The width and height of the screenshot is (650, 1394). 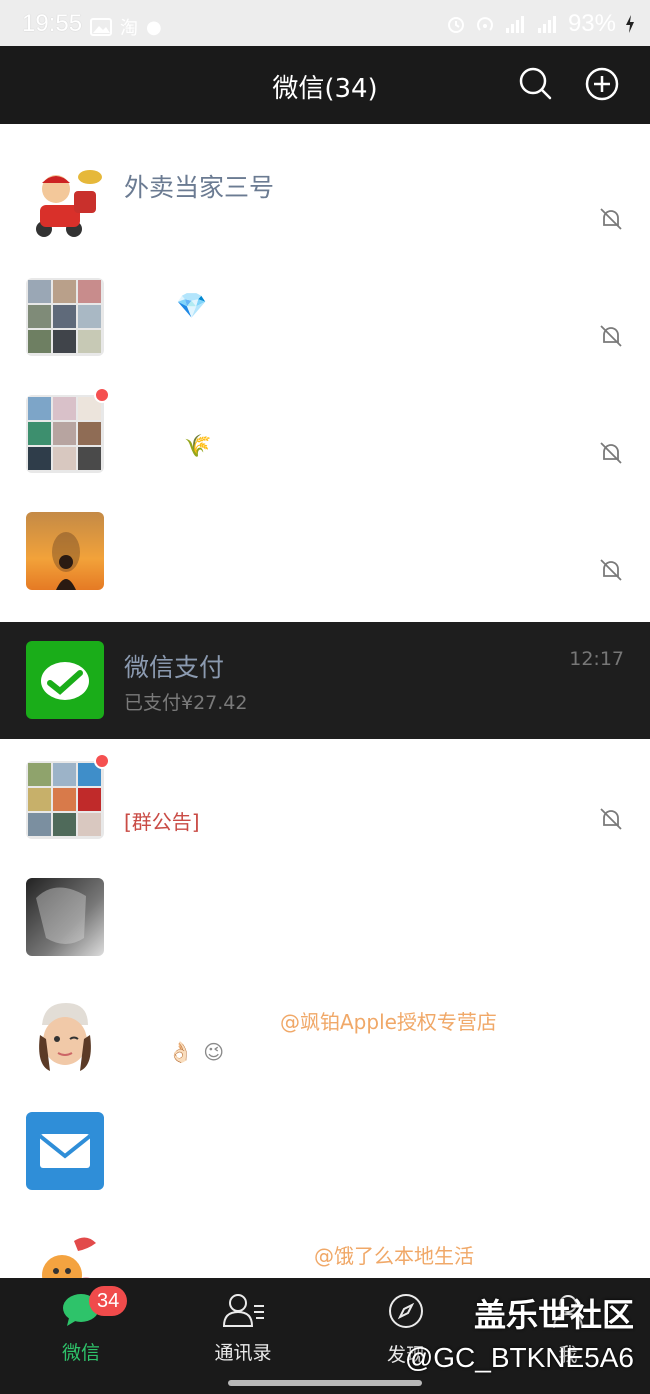 What do you see at coordinates (192, 305) in the screenshot?
I see `chat-name: 💎` at bounding box center [192, 305].